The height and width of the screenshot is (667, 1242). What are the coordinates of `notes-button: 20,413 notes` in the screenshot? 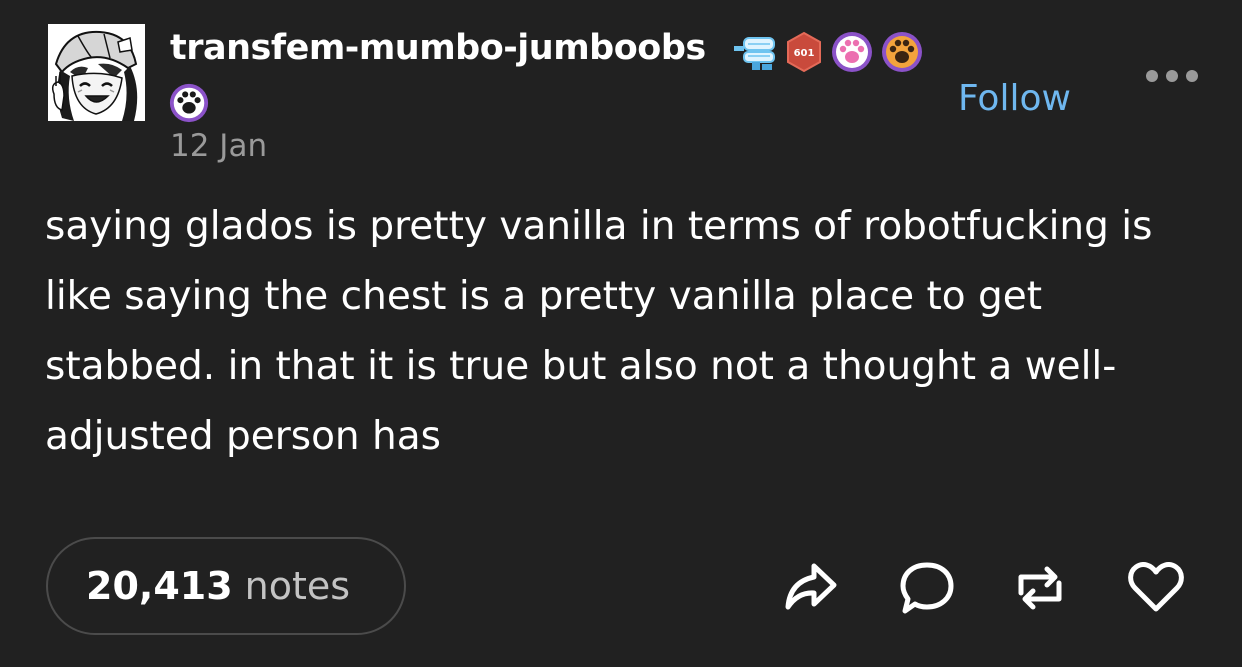 It's located at (226, 586).